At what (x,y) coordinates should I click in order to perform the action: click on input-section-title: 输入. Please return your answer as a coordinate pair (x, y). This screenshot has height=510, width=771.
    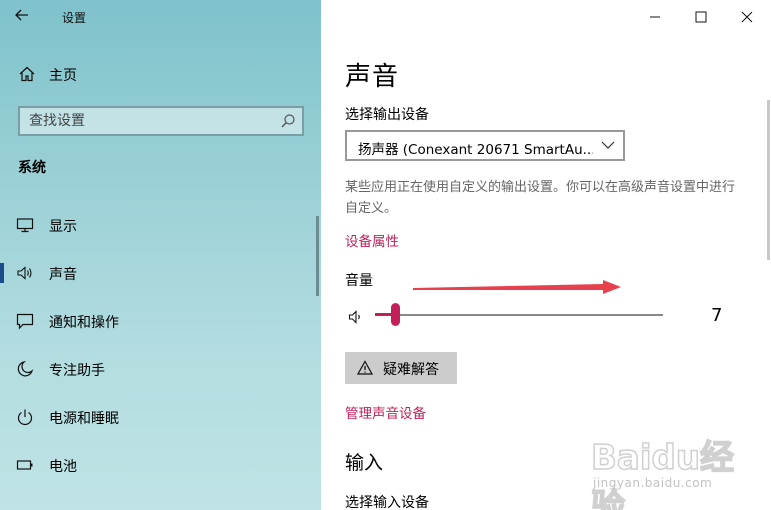
    Looking at the image, I should click on (364, 463).